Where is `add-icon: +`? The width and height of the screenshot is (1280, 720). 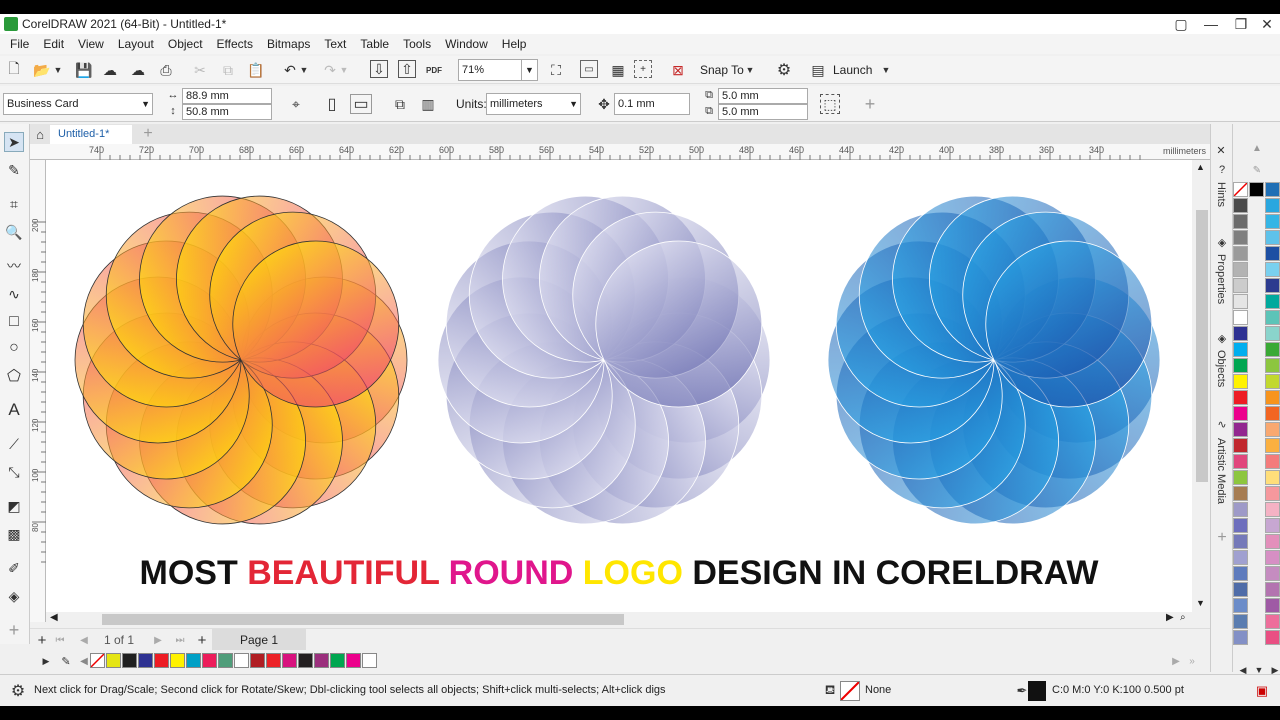 add-icon: + is located at coordinates (870, 104).